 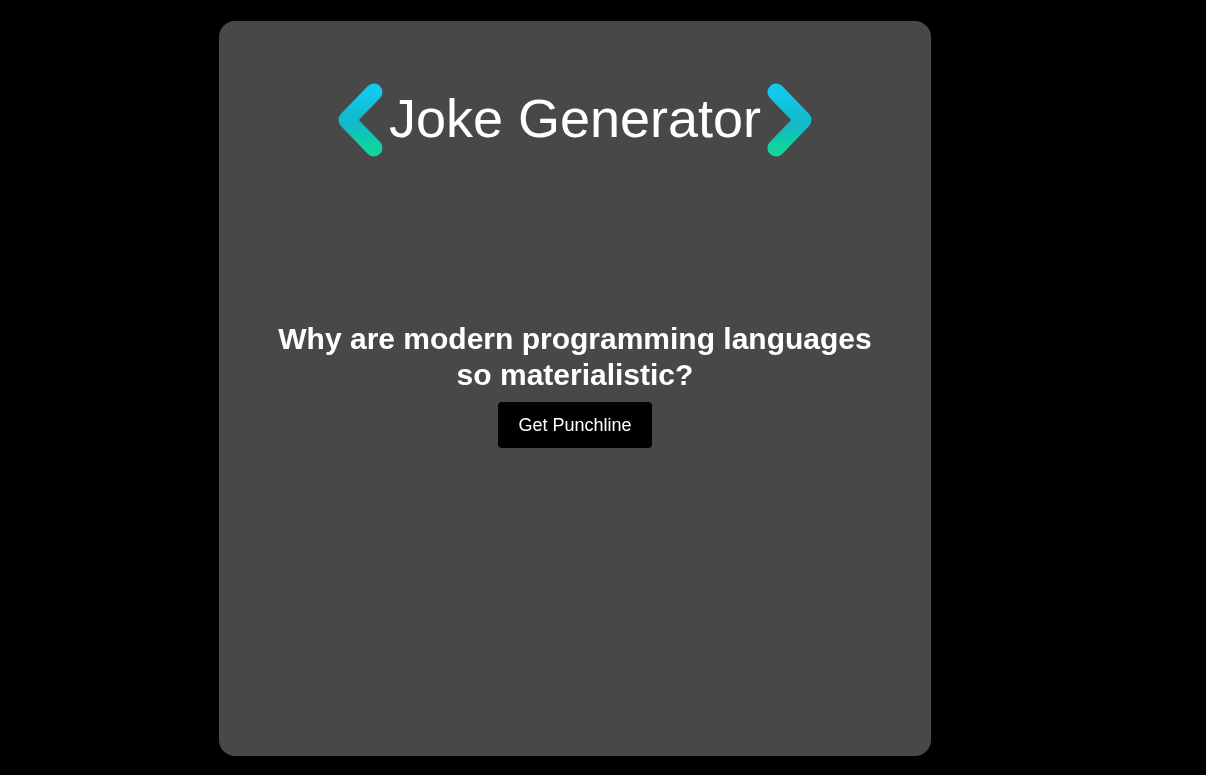 I want to click on left-chevron-icon, so click(x=359, y=120).